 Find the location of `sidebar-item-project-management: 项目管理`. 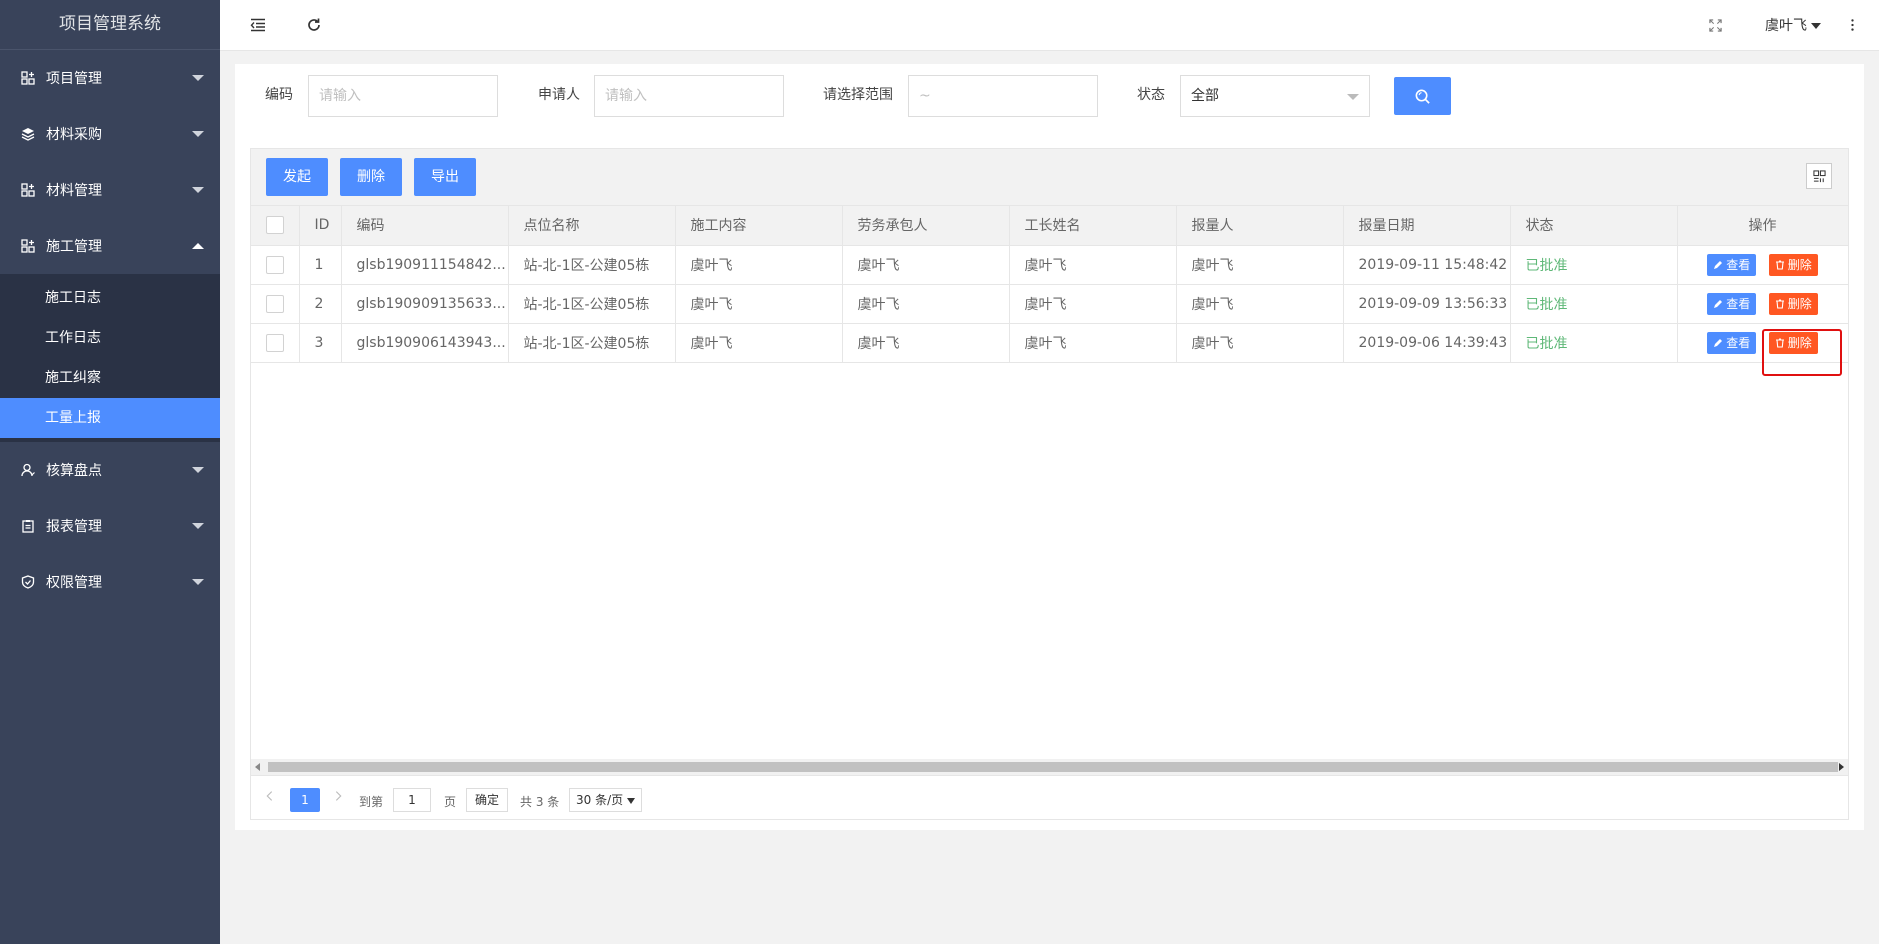

sidebar-item-project-management: 项目管理 is located at coordinates (110, 78).